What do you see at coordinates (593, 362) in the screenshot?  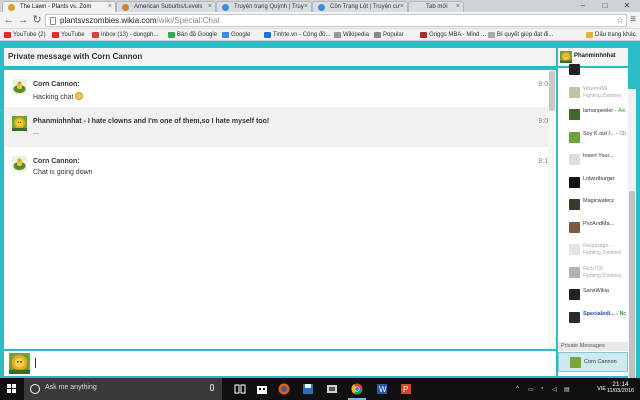 I see `private-message-item: Corn Cannon` at bounding box center [593, 362].